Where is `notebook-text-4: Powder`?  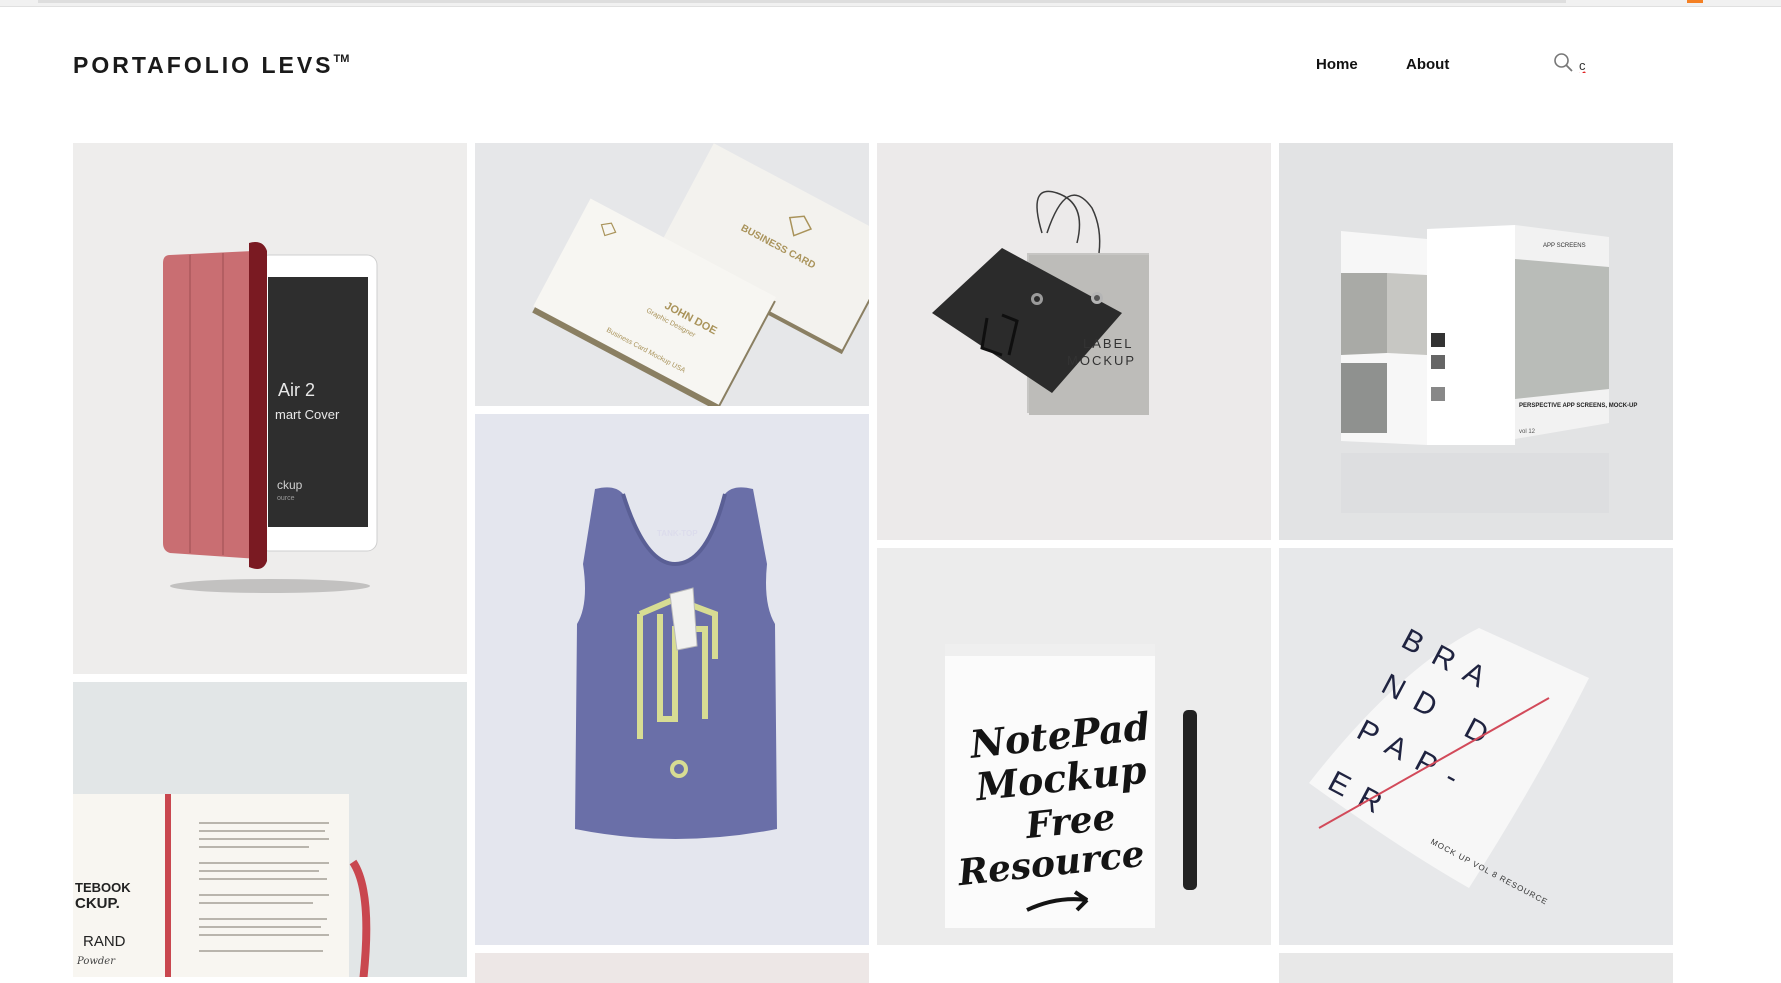 notebook-text-4: Powder is located at coordinates (96, 961).